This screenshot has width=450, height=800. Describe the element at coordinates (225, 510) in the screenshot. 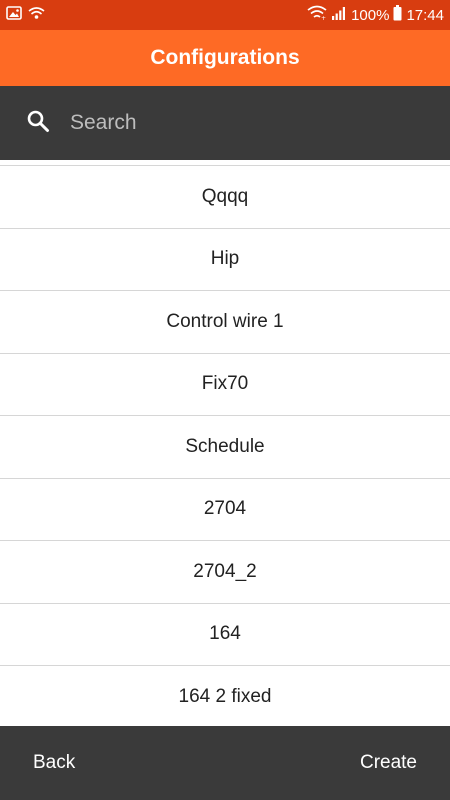

I see `list-item: 2704` at that location.